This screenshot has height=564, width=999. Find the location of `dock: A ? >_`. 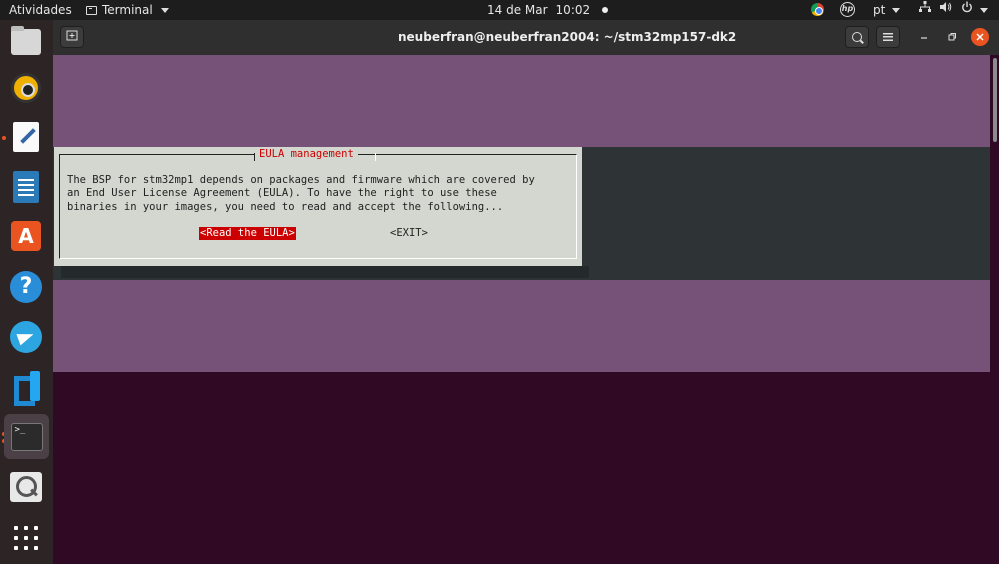

dock: A ? >_ is located at coordinates (26, 292).